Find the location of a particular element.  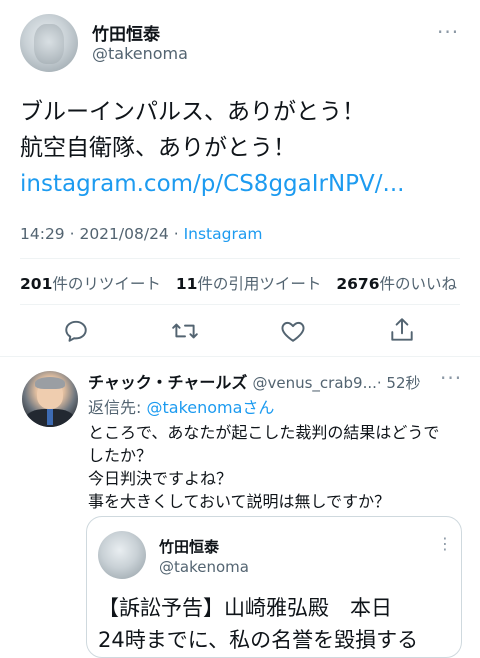

retweets-stat: 201件のリツイート is located at coordinates (90, 284).